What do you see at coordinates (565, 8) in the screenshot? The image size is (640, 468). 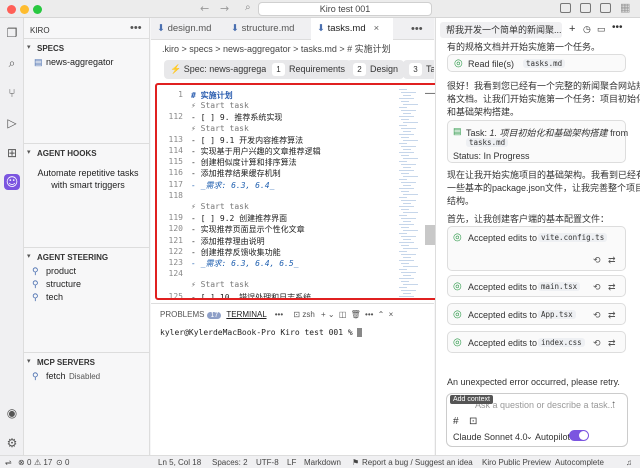 I see `toggle-sidebar-icon` at bounding box center [565, 8].